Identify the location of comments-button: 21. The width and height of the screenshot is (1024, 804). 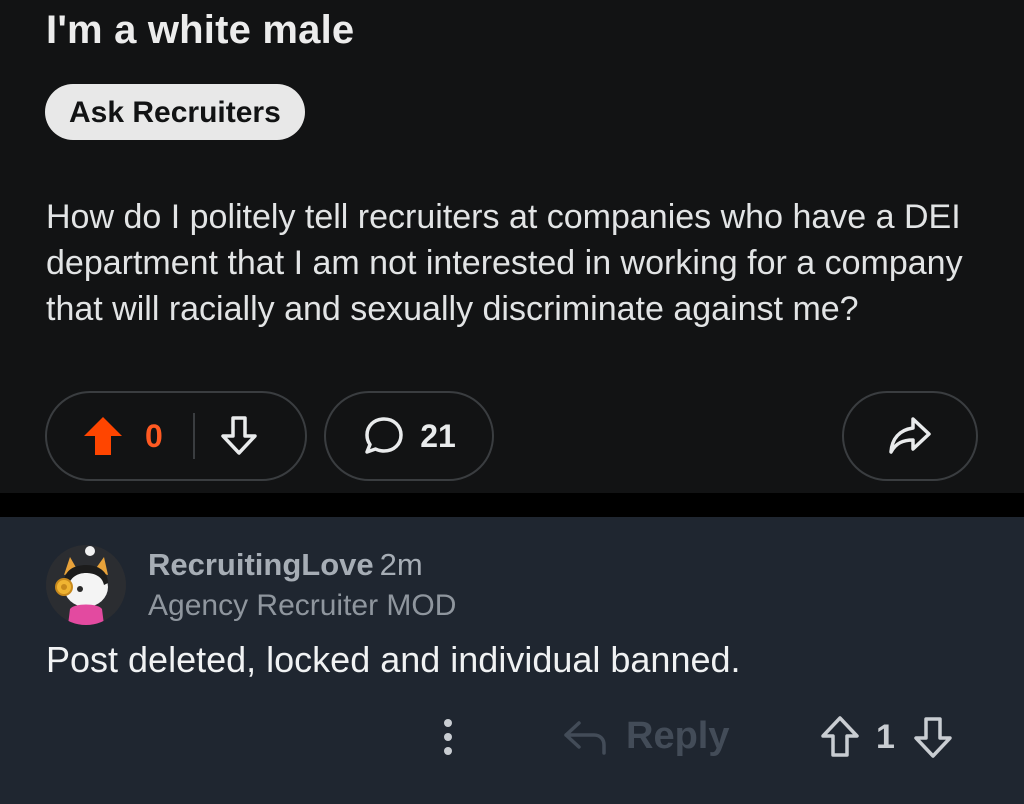
(409, 436).